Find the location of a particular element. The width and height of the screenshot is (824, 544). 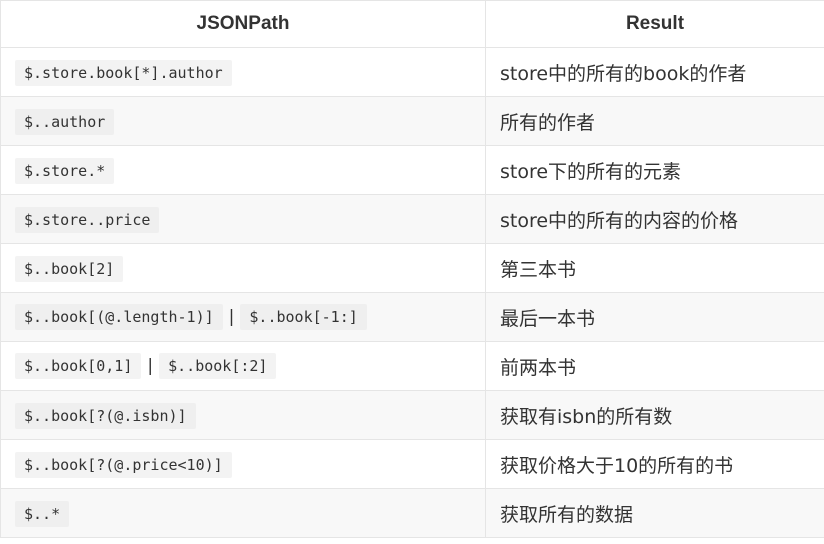

table-row: $..* 获取所有的数据 is located at coordinates (412, 513).